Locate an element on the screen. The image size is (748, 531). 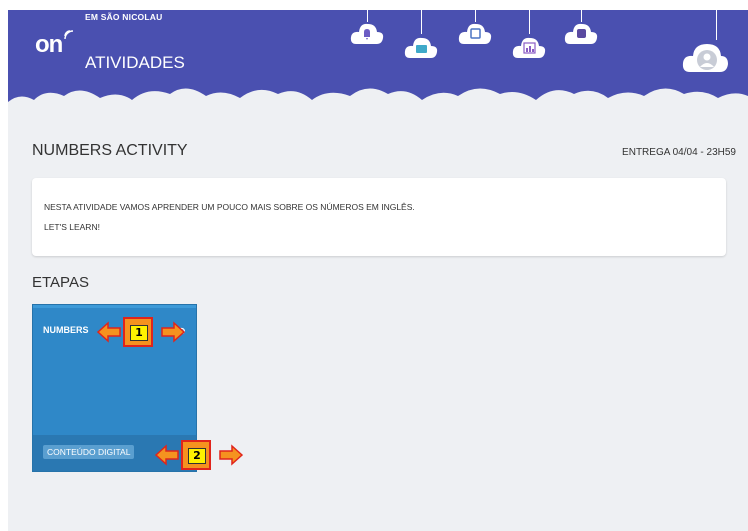
mail-icon is located at coordinates (421, 49).